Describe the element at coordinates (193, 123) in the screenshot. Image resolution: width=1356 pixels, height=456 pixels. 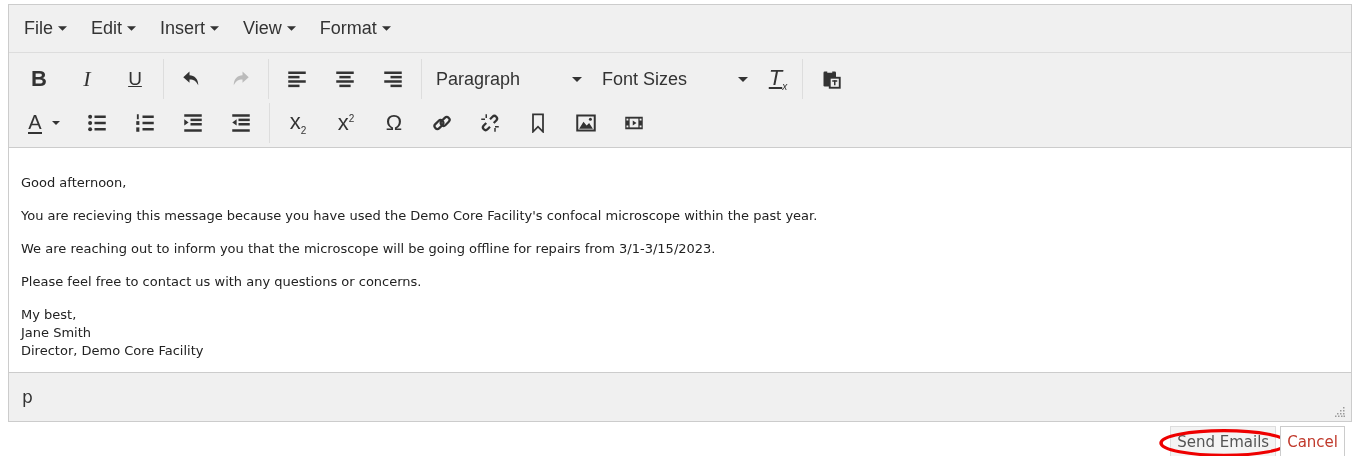
I see `indent-icon` at that location.